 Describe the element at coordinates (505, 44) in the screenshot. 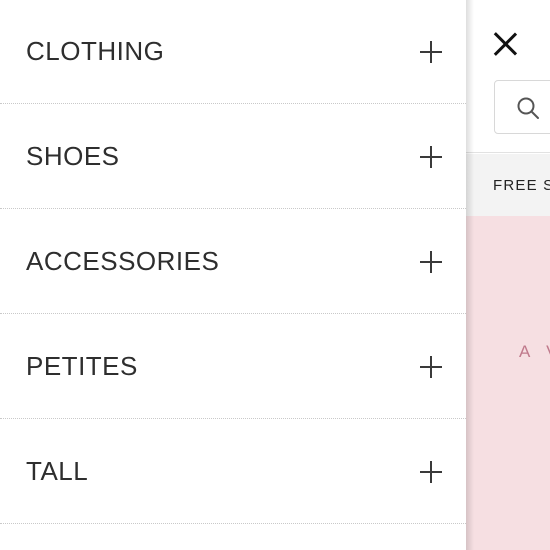

I see `close-icon` at that location.